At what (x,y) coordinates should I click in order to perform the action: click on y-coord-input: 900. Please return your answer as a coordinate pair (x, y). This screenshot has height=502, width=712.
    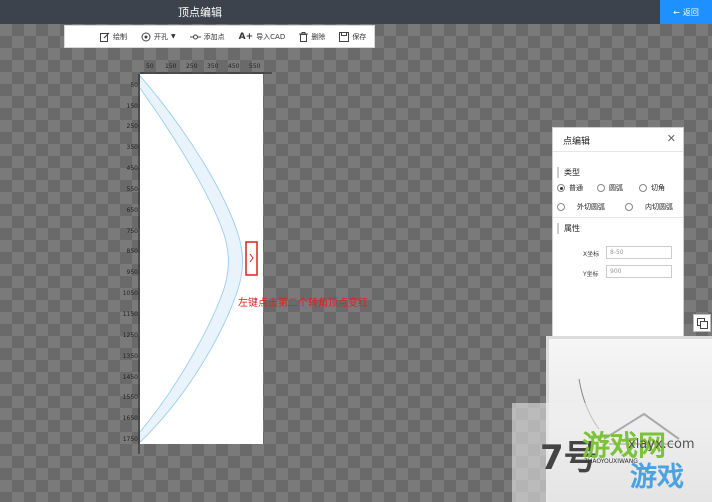
    Looking at the image, I should click on (639, 271).